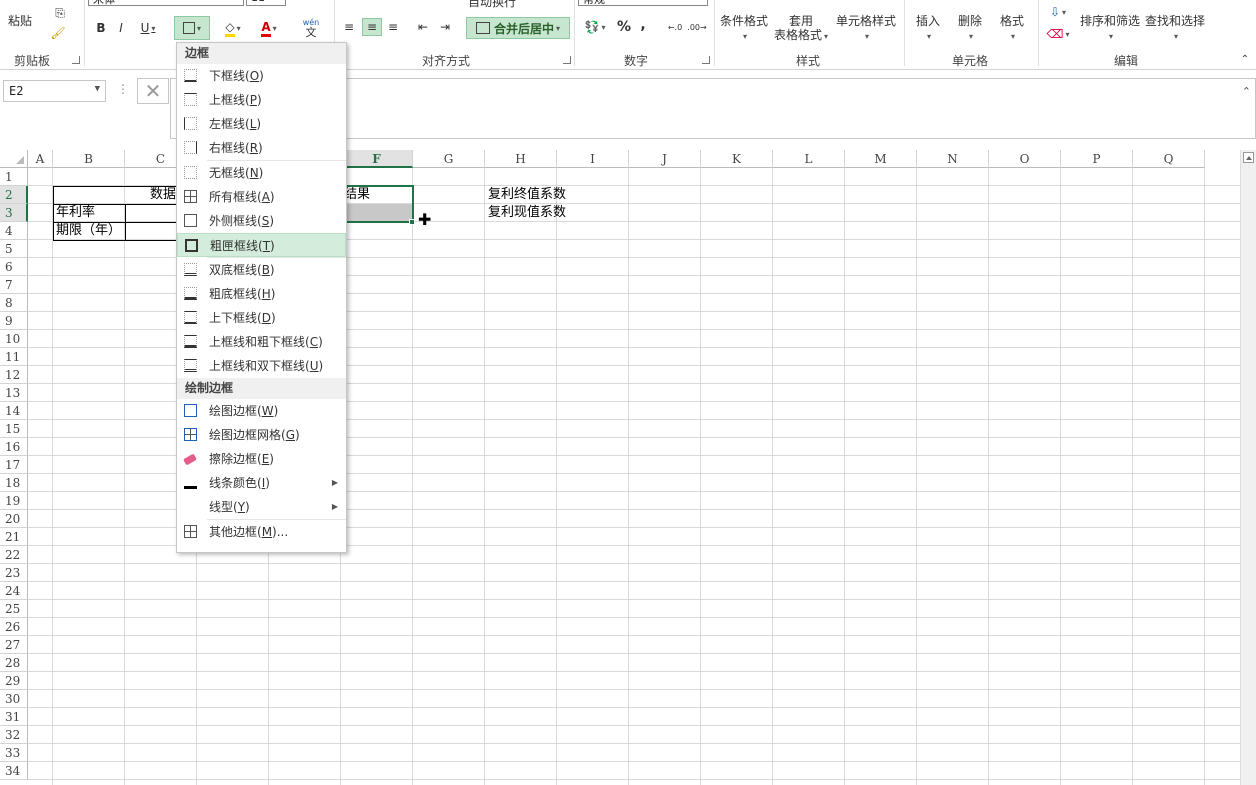 The image size is (1256, 785). What do you see at coordinates (261, 270) in the screenshot?
I see `menu-double-bottom-border: 双底框线(B)` at bounding box center [261, 270].